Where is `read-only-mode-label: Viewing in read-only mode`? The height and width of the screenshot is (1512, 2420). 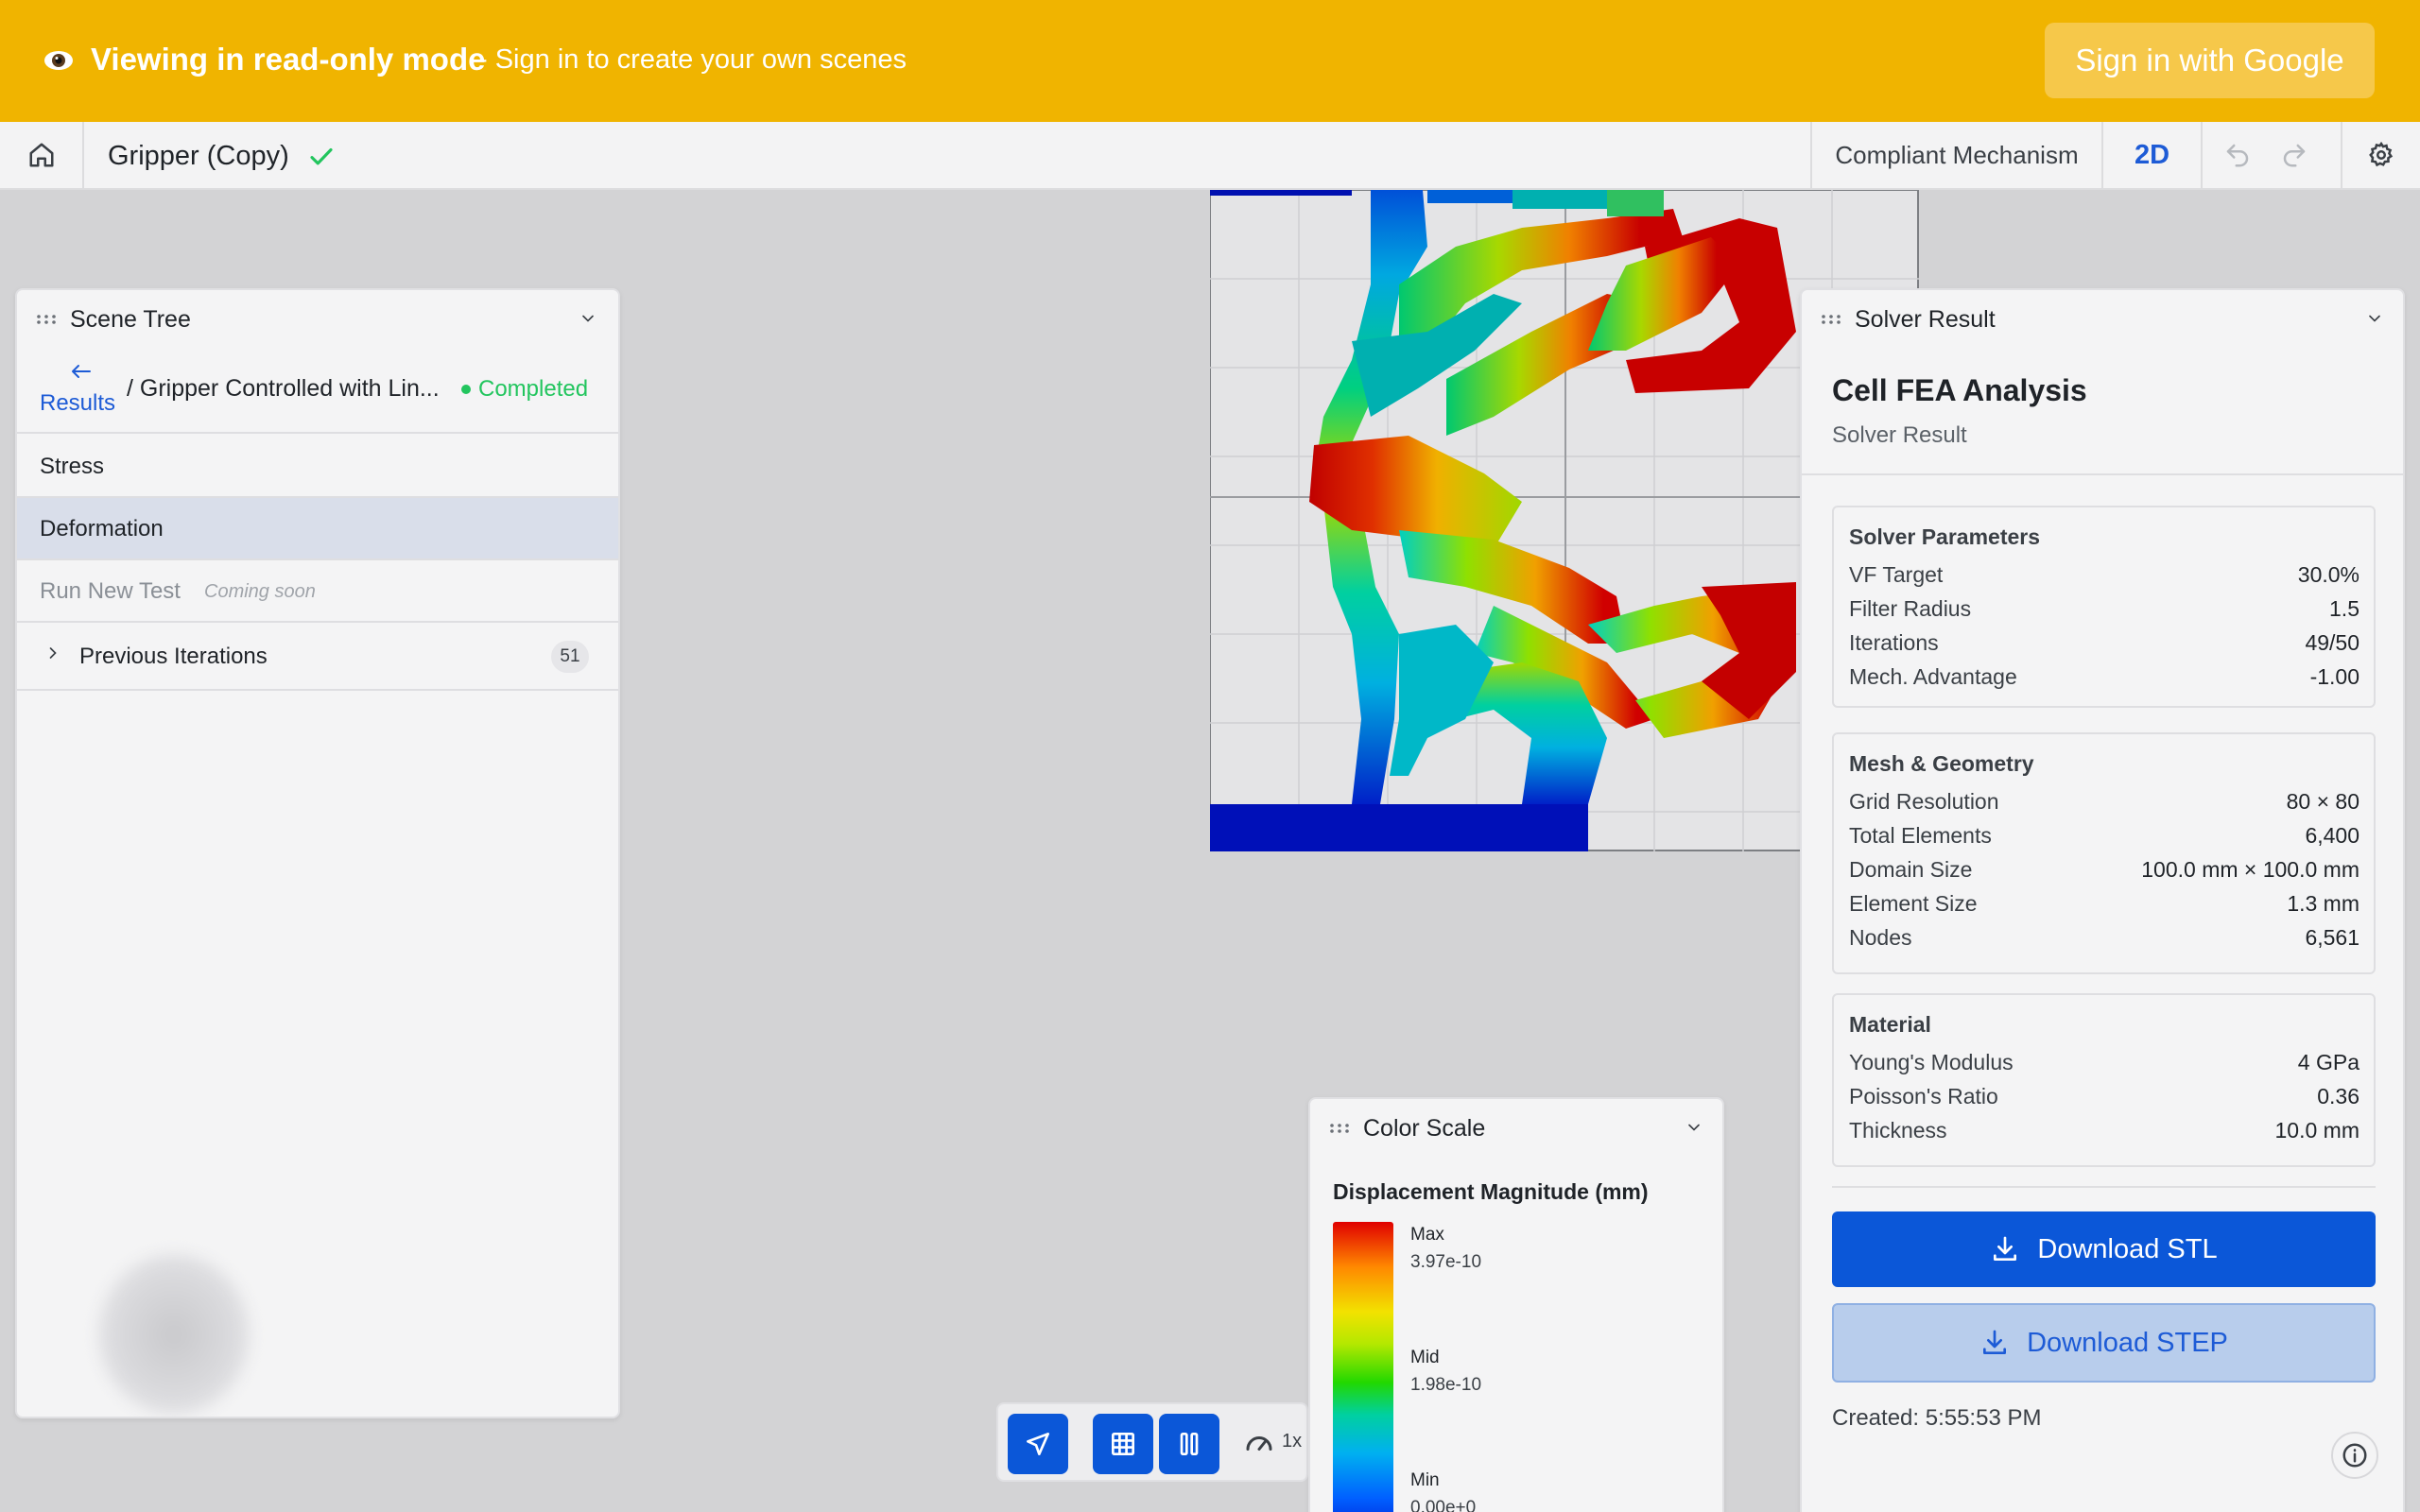 read-only-mode-label: Viewing in read-only mode is located at coordinates (288, 59).